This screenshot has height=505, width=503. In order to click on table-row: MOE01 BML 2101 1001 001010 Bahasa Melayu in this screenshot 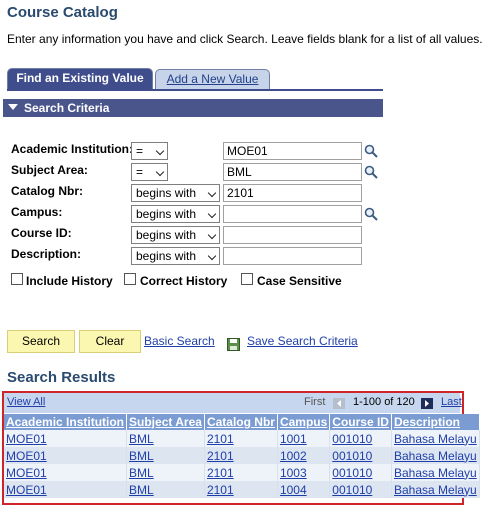, I will do `click(242, 438)`.